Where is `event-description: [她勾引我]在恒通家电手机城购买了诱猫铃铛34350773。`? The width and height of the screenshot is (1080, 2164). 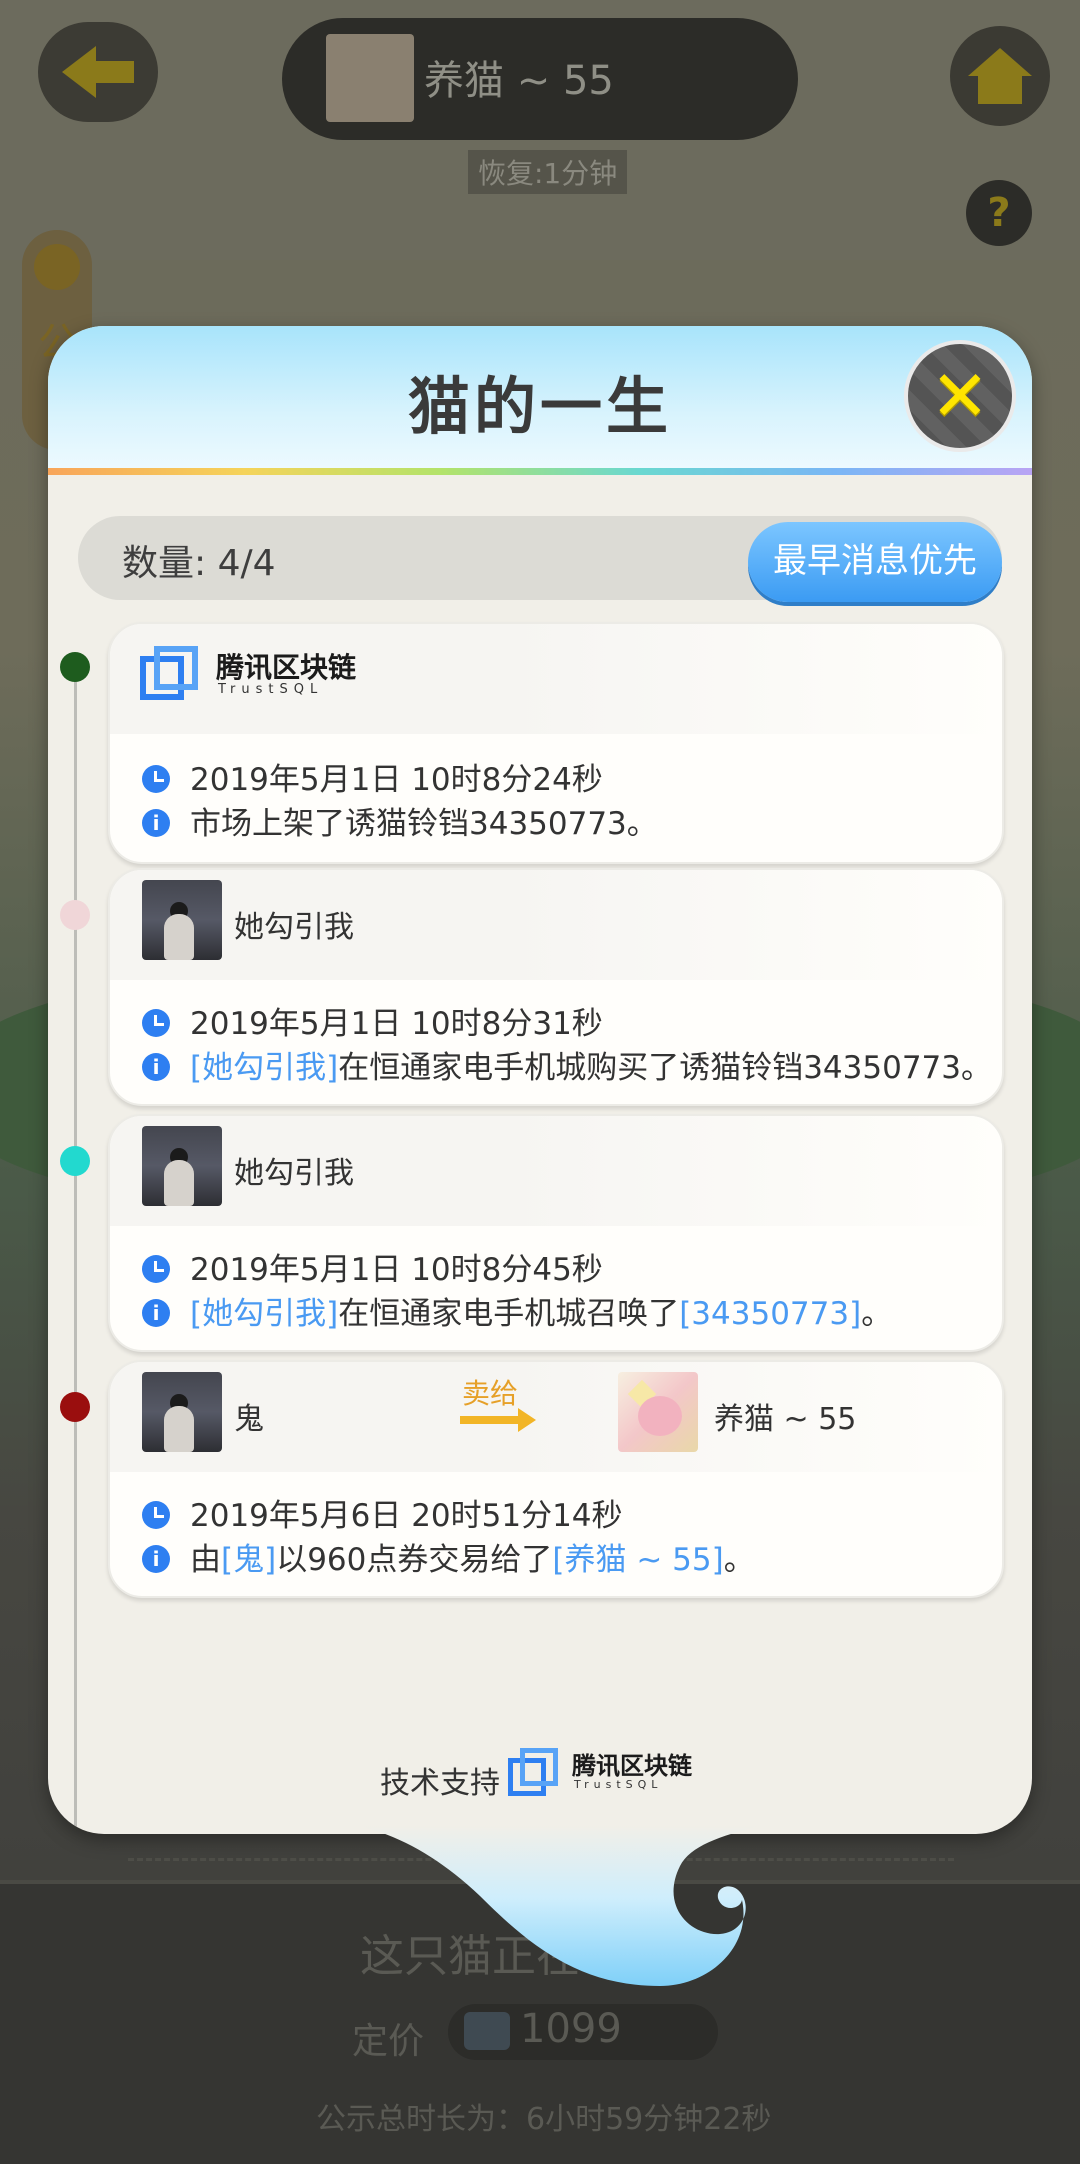 event-description: [她勾引我]在恒通家电手机城购买了诱猫铃铛34350773。 is located at coordinates (567, 1064).